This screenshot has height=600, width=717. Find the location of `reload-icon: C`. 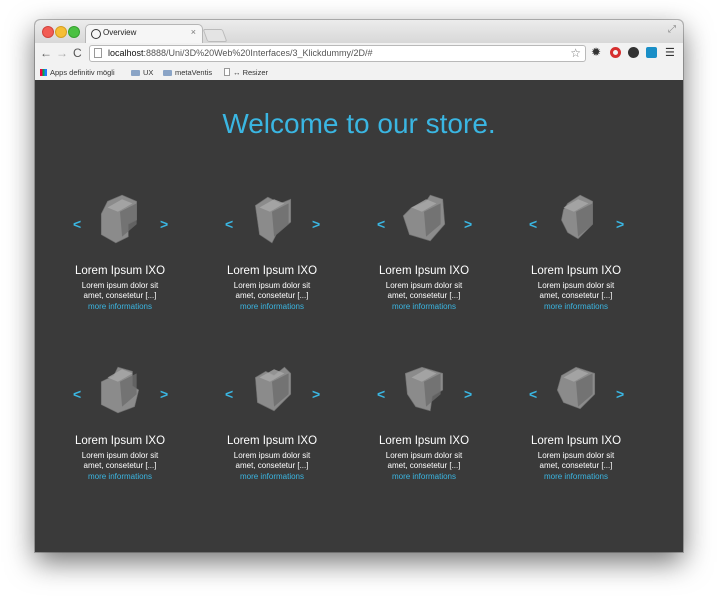

reload-icon: C is located at coordinates (77, 53).